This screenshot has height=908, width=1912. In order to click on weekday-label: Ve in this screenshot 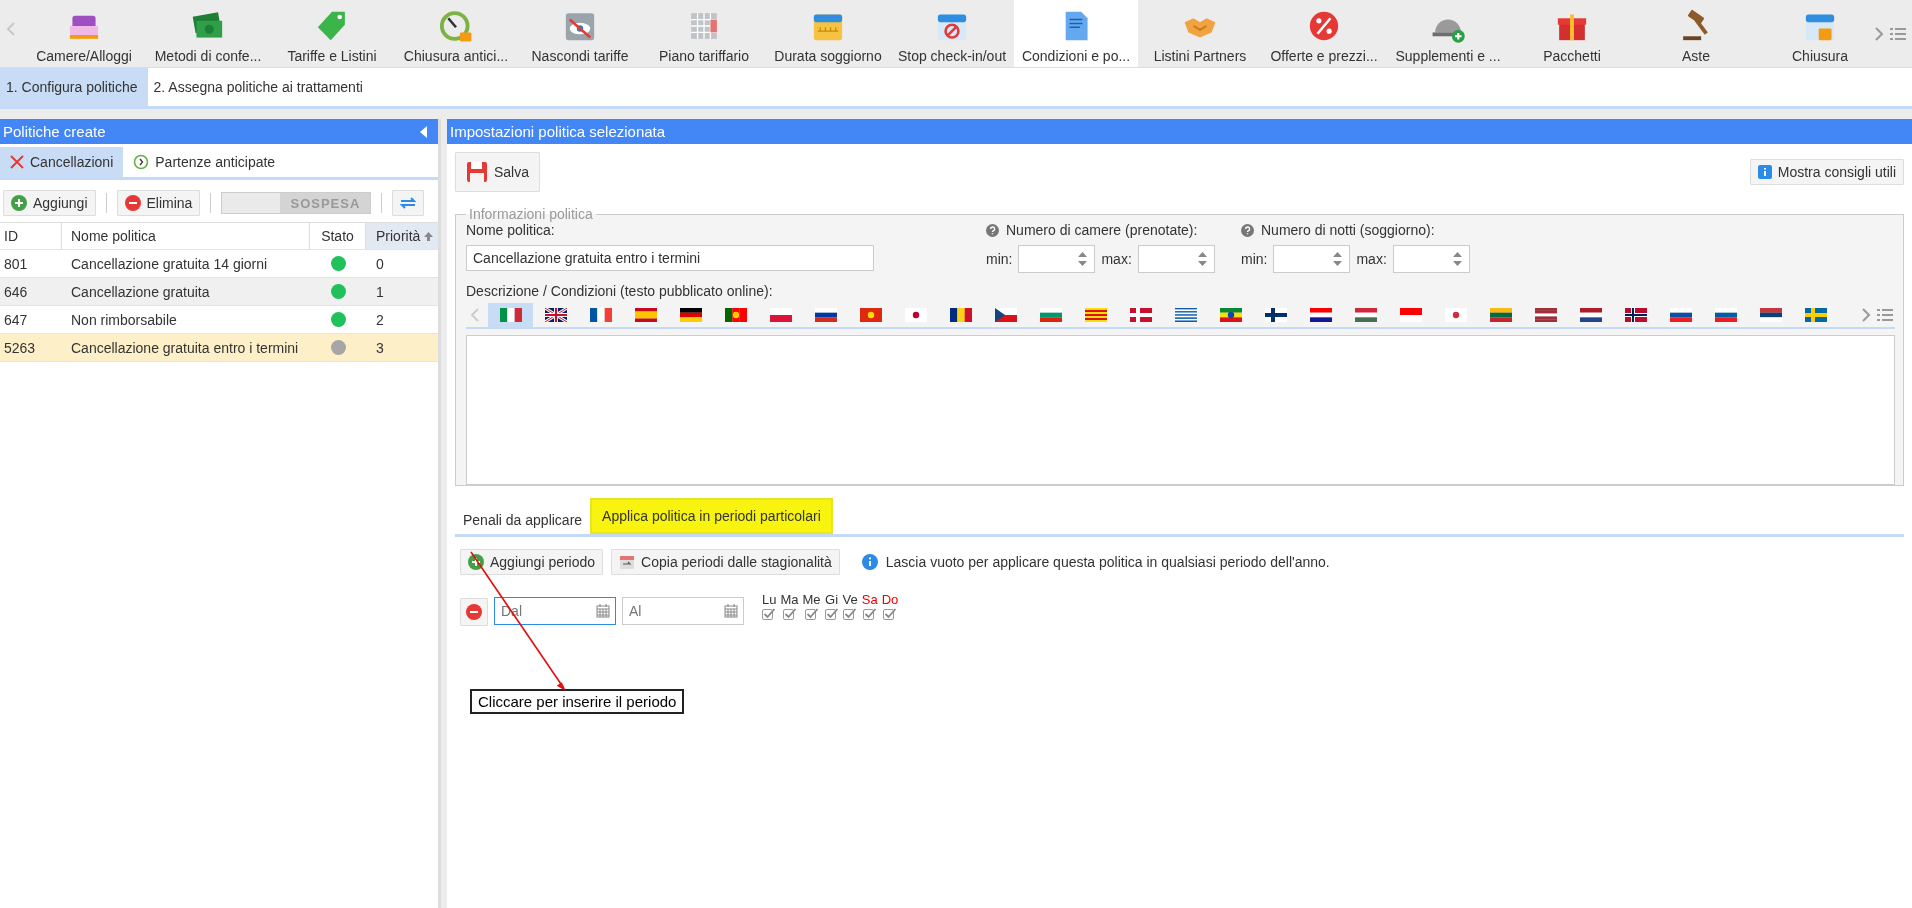, I will do `click(850, 600)`.